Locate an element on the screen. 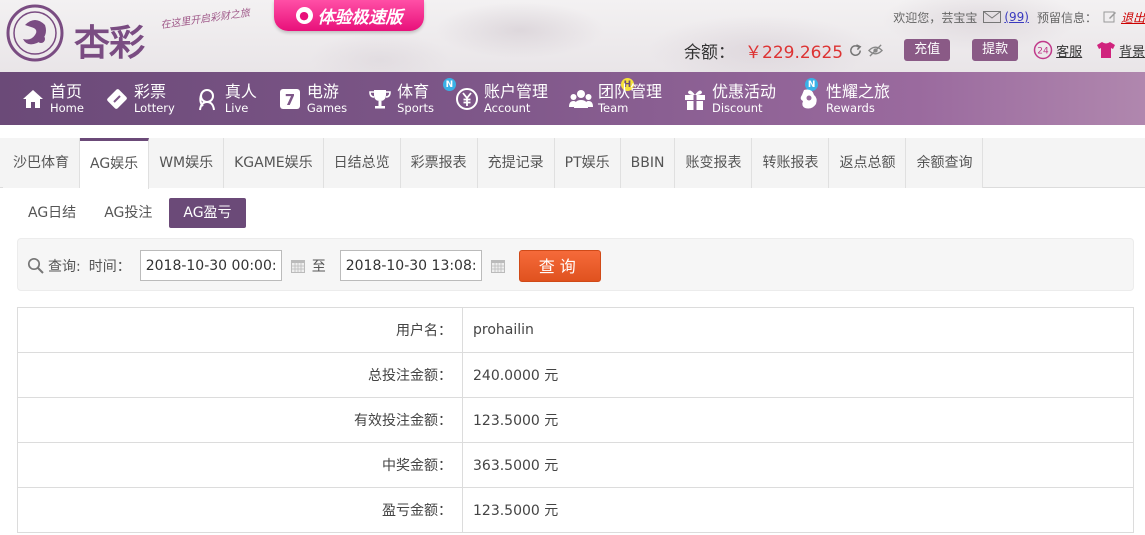 Image resolution: width=1145 pixels, height=535 pixels. nav-item-home: 首页 Home is located at coordinates (42, 98).